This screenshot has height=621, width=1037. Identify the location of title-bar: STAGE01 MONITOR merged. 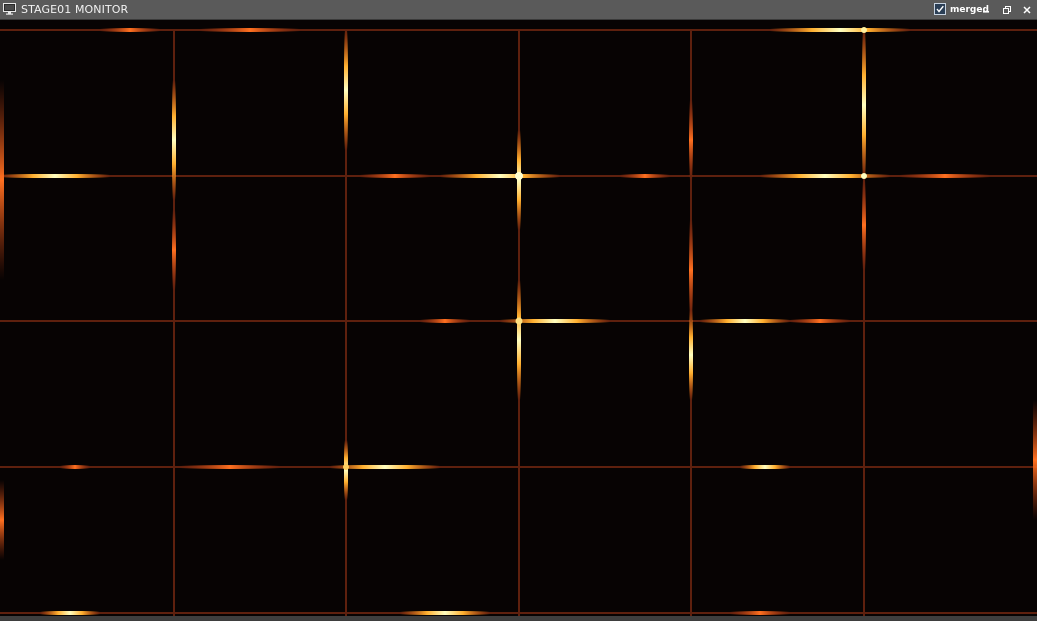
(518, 10).